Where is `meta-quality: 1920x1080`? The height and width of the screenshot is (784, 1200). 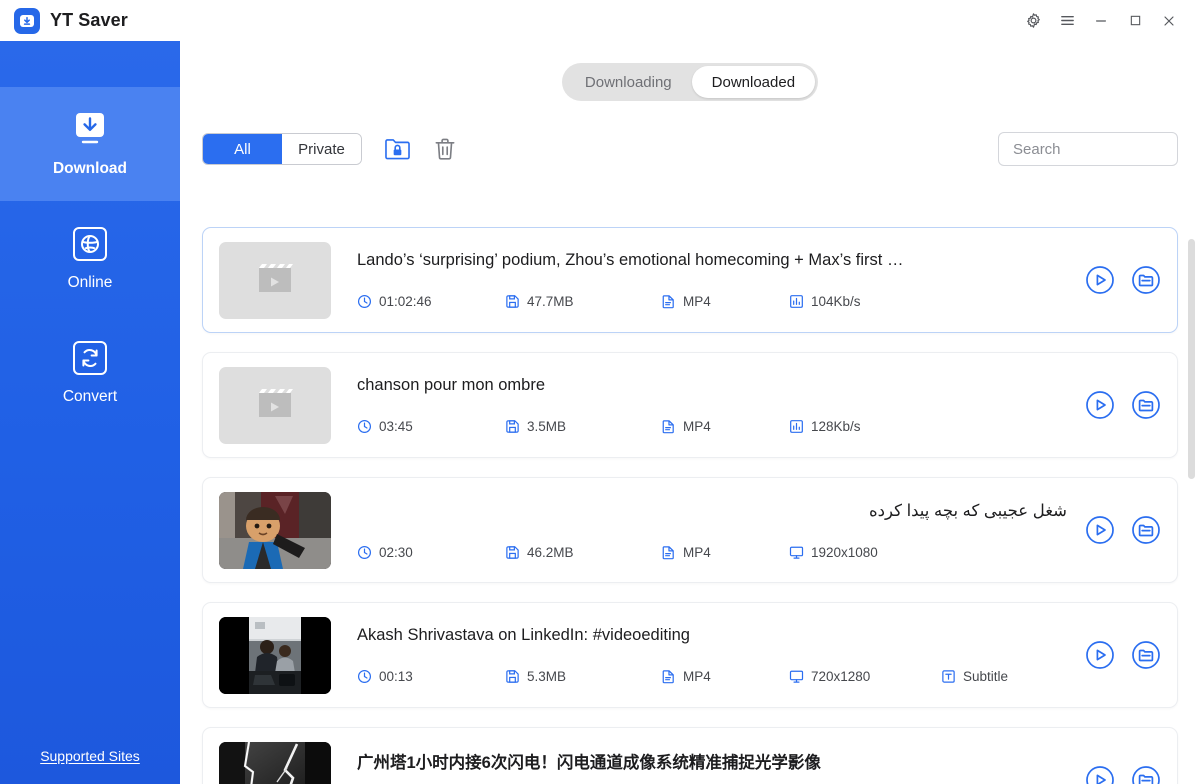 meta-quality: 1920x1080 is located at coordinates (854, 552).